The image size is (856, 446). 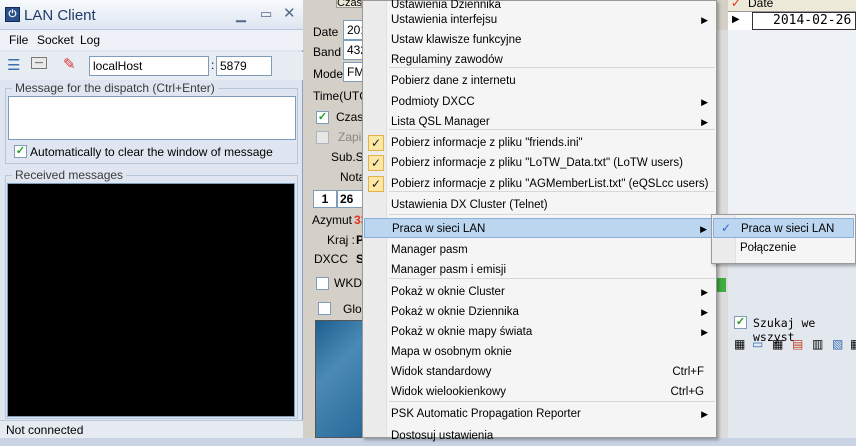 I want to click on autoclear-checkbox, so click(x=20, y=151).